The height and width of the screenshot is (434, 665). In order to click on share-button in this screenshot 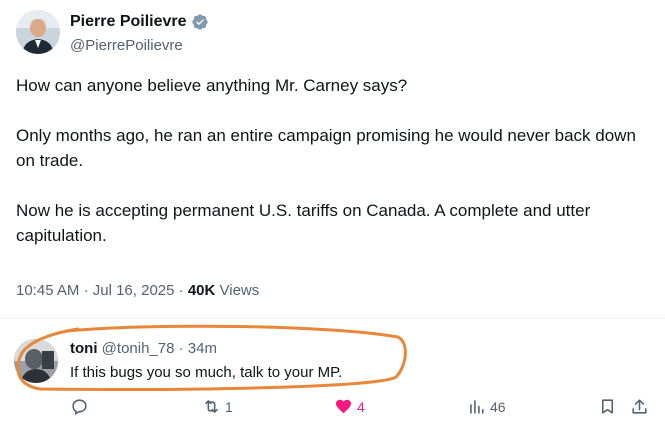, I will do `click(639, 406)`.